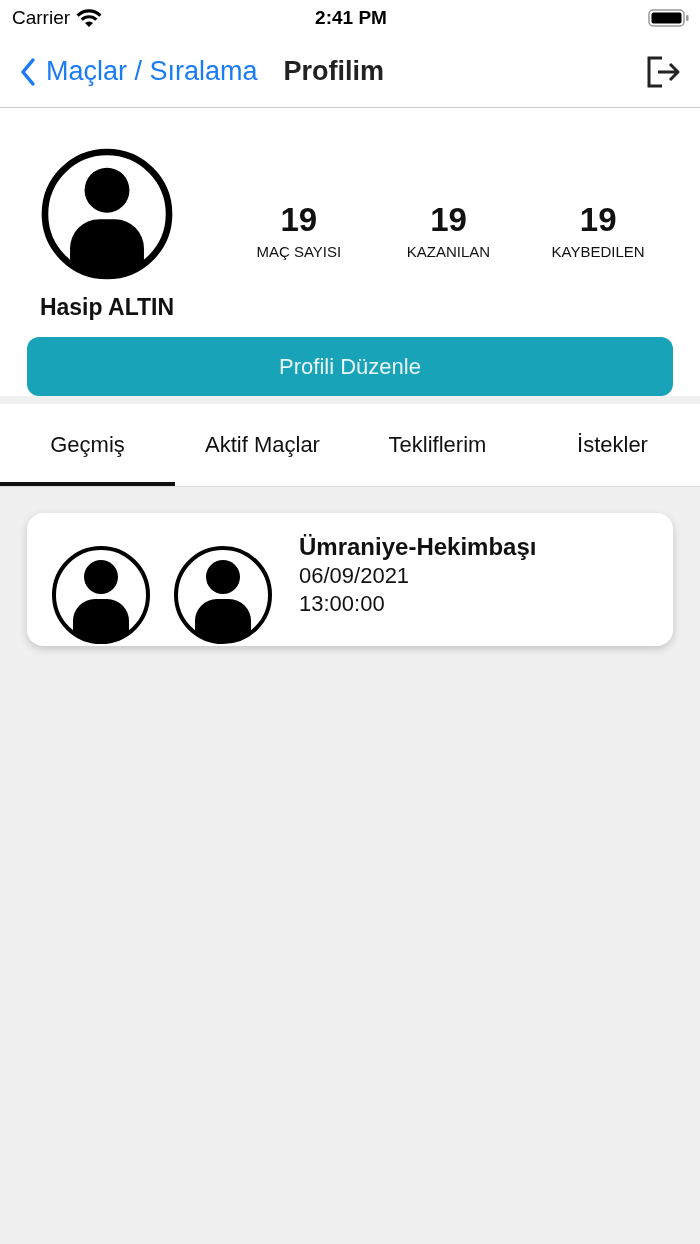 The height and width of the screenshot is (1244, 700). Describe the element at coordinates (299, 251) in the screenshot. I see `stat-label: MAÇ SAYISI` at that location.